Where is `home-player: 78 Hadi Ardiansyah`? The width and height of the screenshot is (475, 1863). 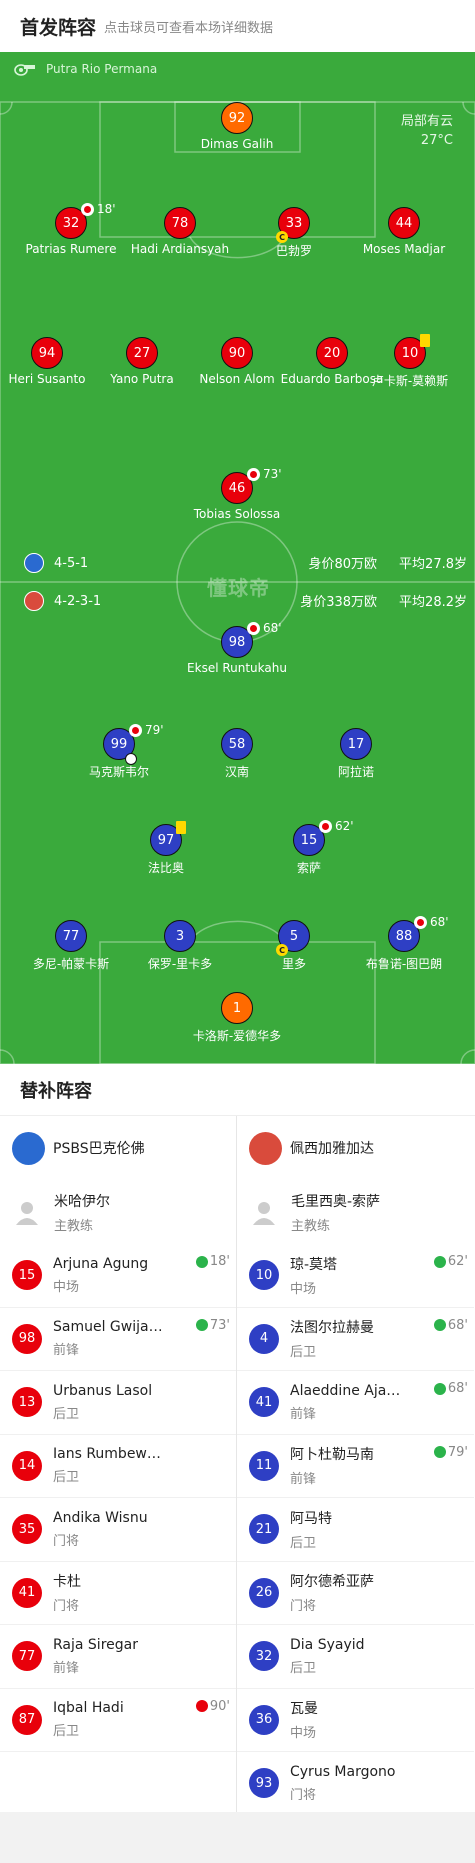
home-player: 78 Hadi Ardiansyah is located at coordinates (180, 231).